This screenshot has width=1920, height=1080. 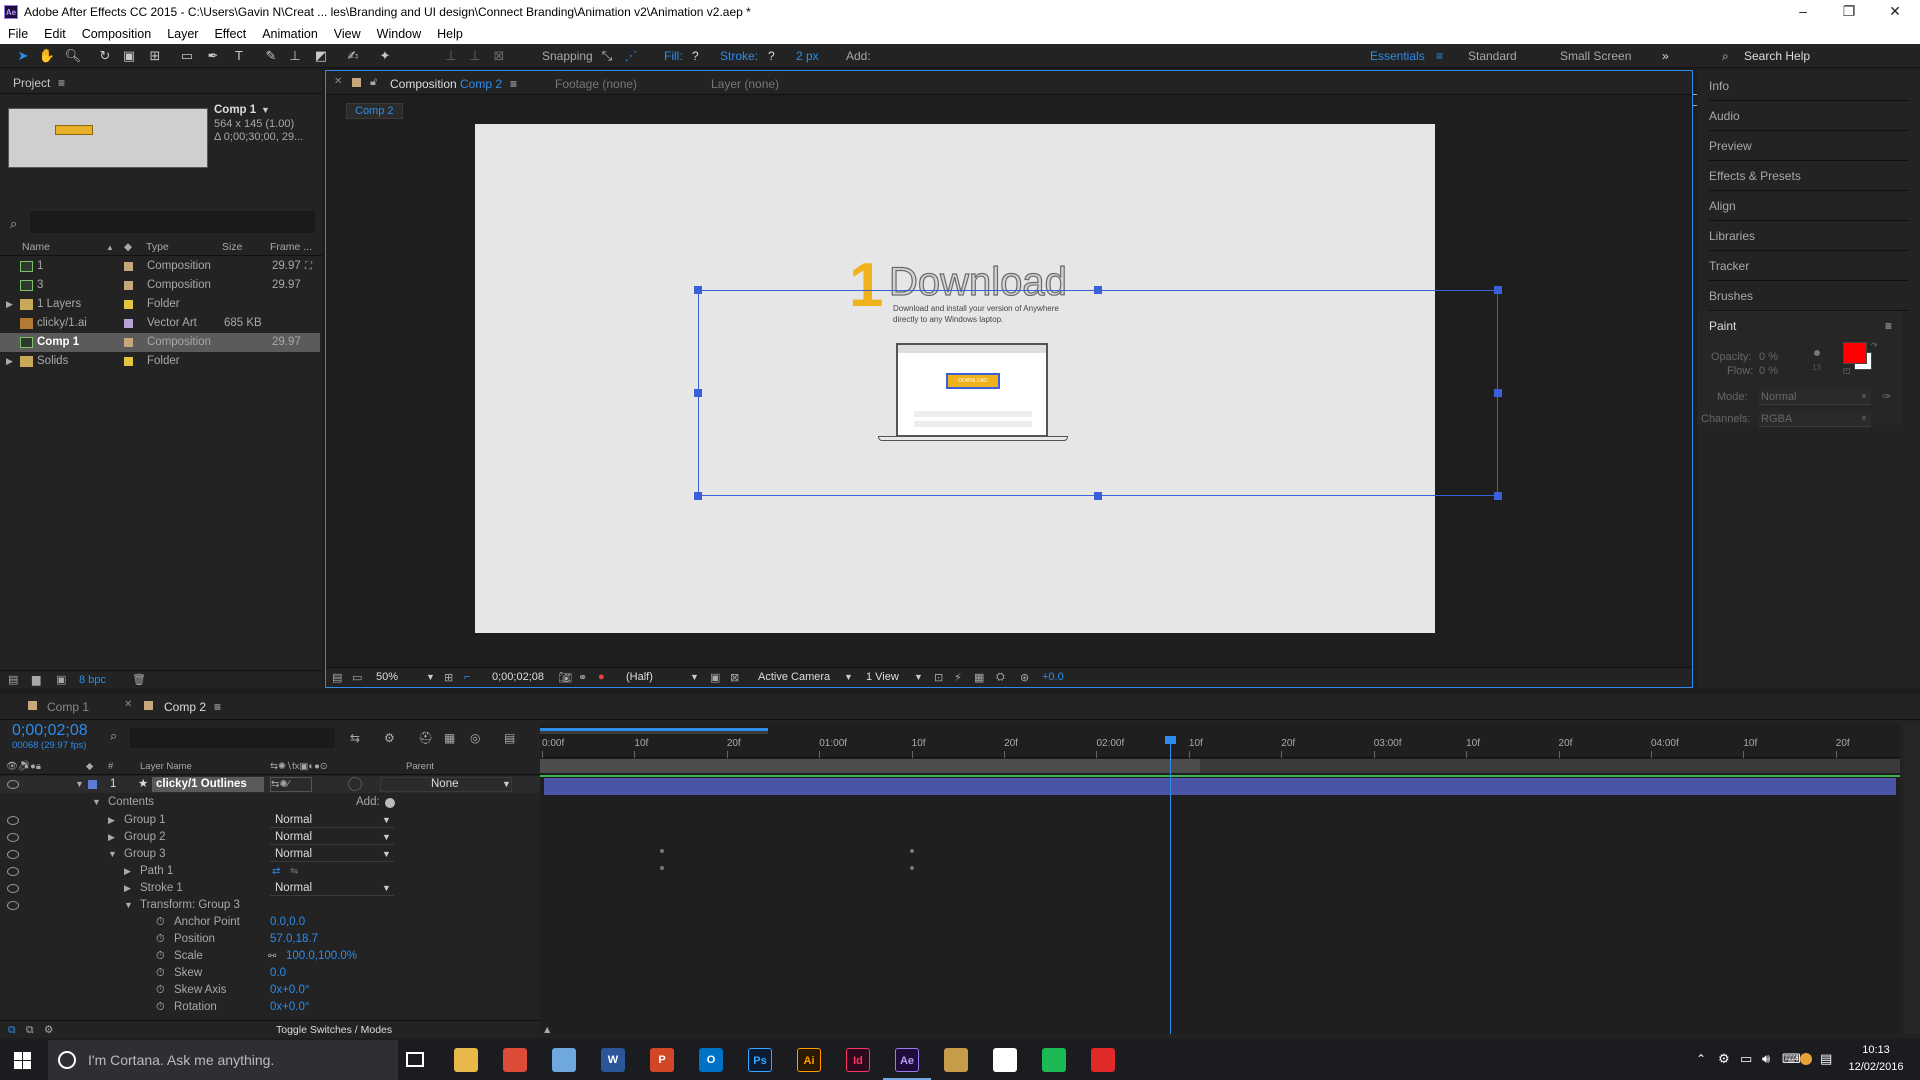 I want to click on property-row: ⏱ Skew 0.0, so click(x=270, y=973).